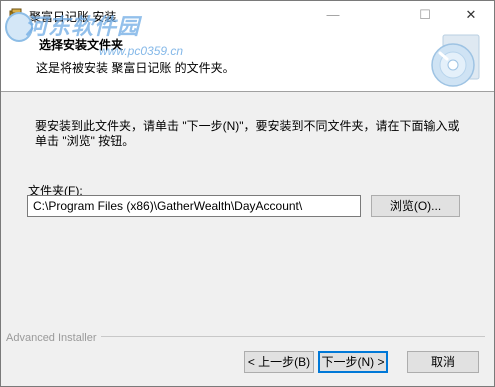  Describe the element at coordinates (443, 362) in the screenshot. I see `cancel-button: 取消` at that location.